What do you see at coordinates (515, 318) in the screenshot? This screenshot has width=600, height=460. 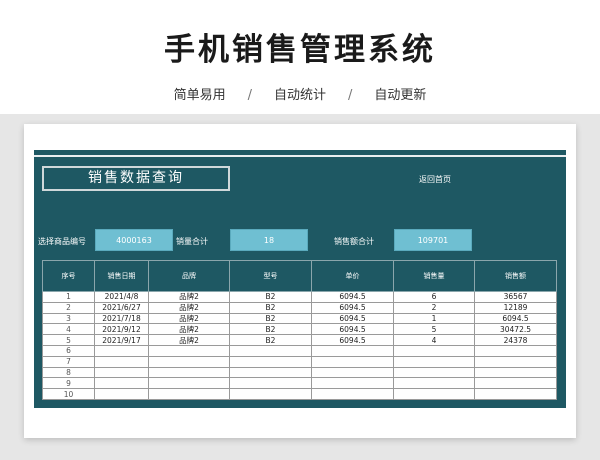 I see `cell-amount: 6094.5` at bounding box center [515, 318].